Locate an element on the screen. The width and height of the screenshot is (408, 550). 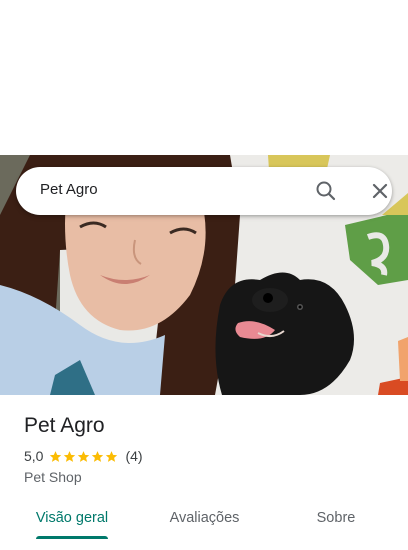
search-icon is located at coordinates (326, 191).